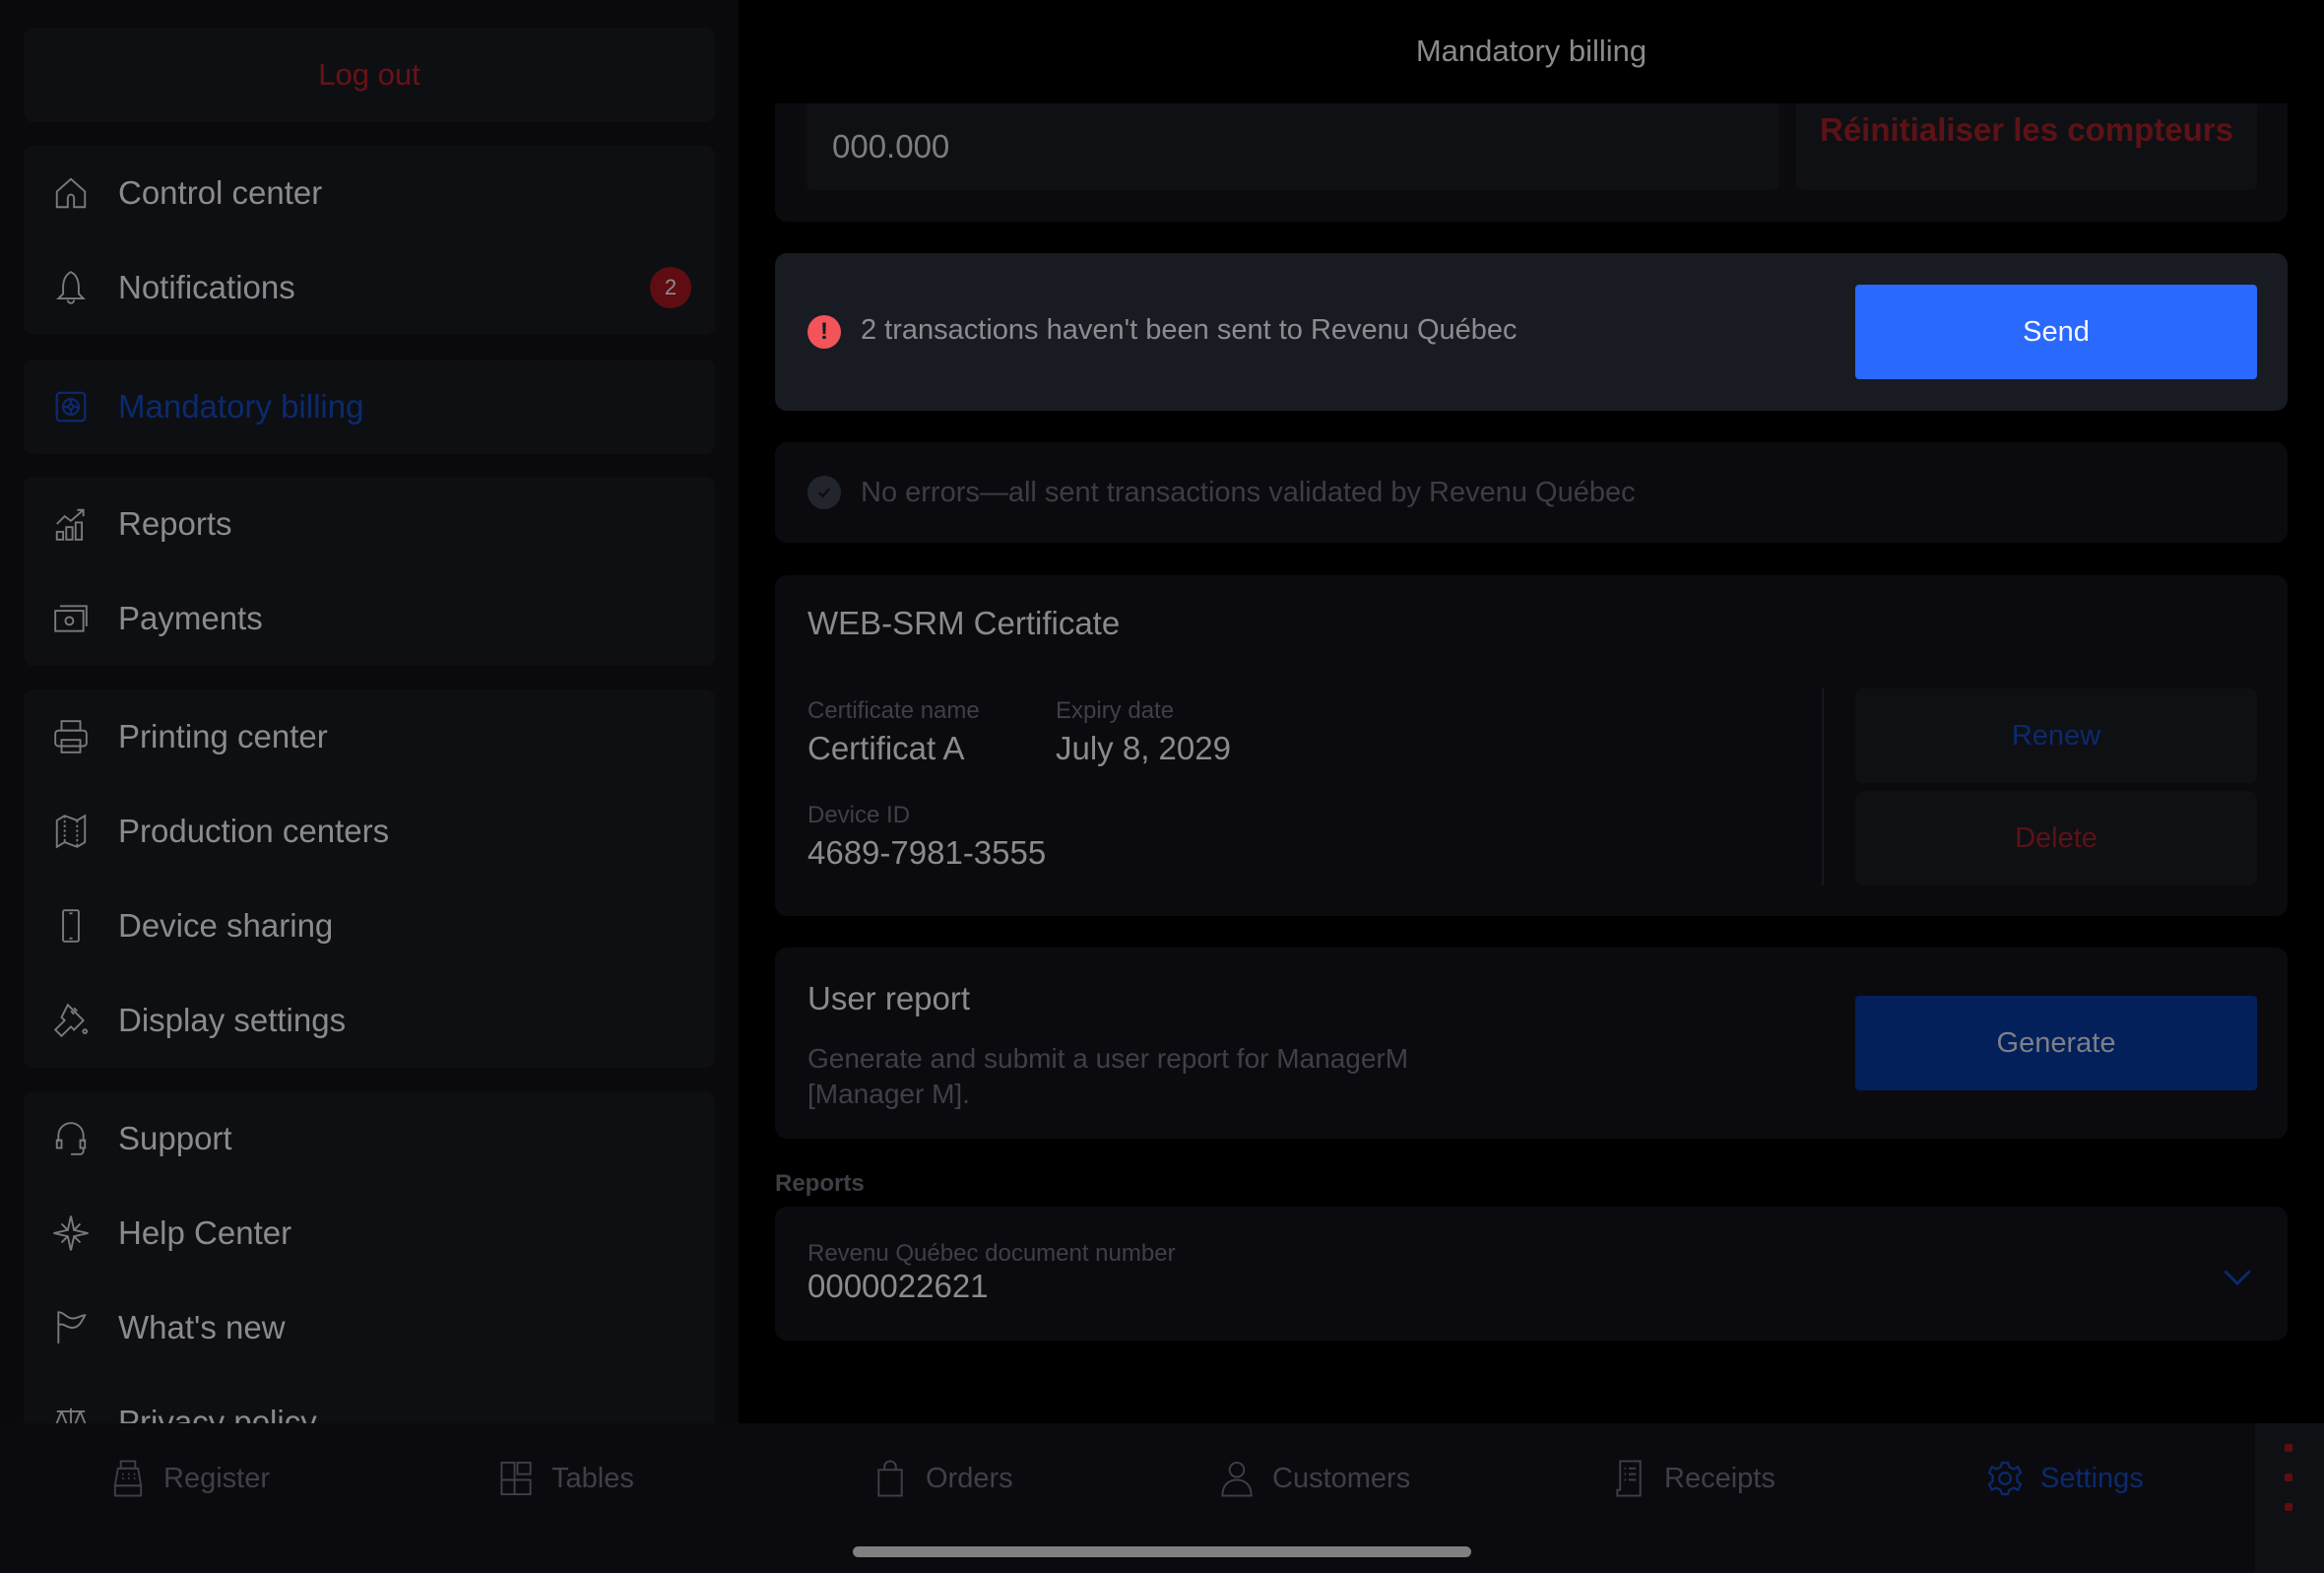  I want to click on headset-icon, so click(71, 1139).